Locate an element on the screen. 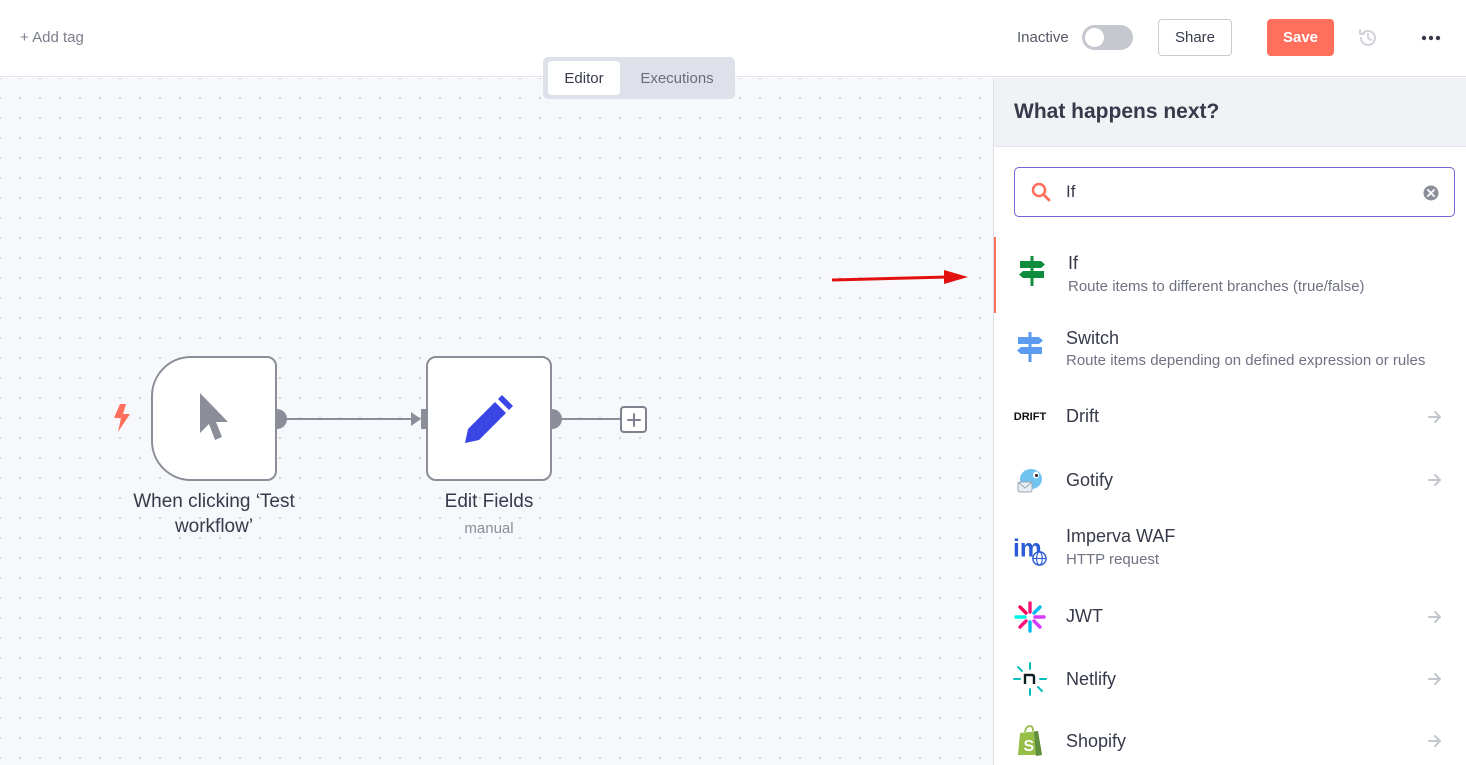 The height and width of the screenshot is (765, 1466). more-options-icon is located at coordinates (1431, 38).